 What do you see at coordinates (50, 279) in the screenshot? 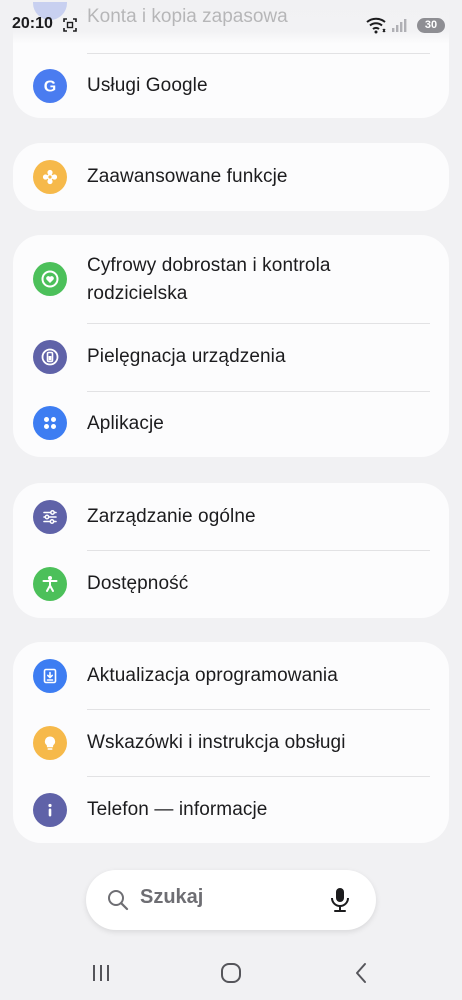
I see `digital-wellbeing-icon` at bounding box center [50, 279].